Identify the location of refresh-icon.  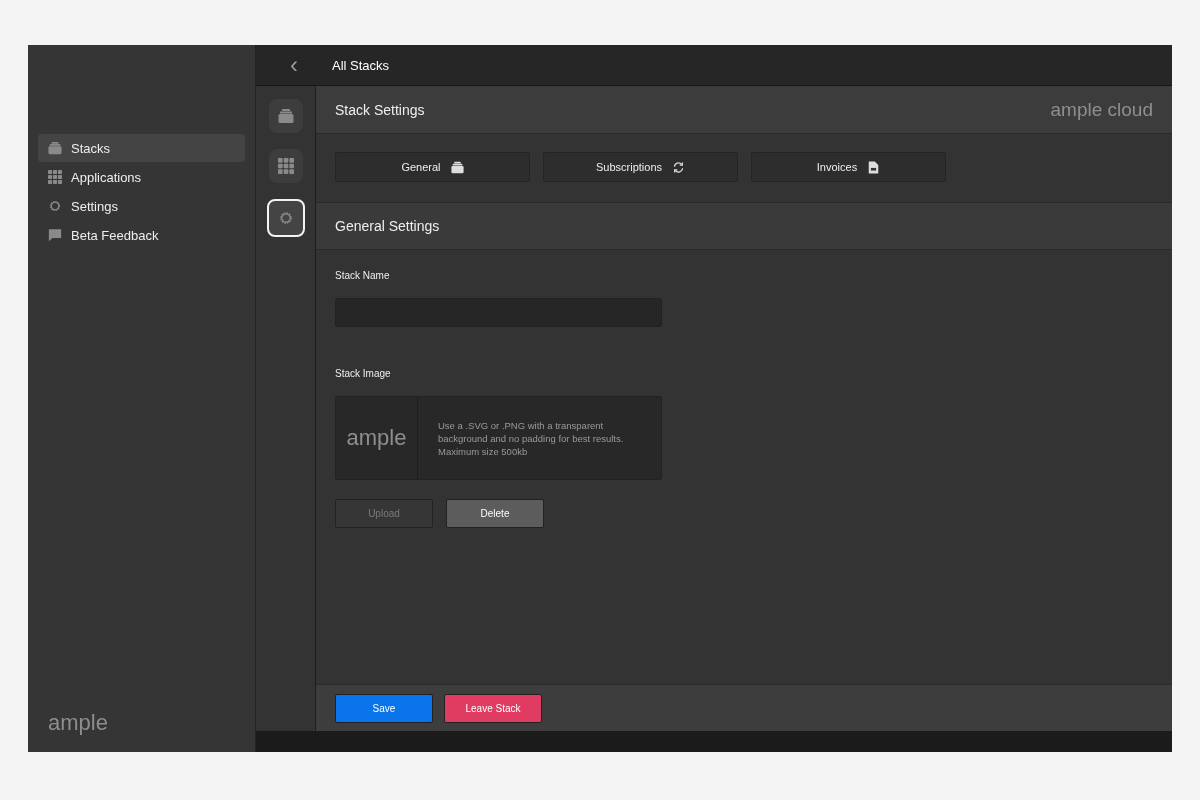
(678, 167).